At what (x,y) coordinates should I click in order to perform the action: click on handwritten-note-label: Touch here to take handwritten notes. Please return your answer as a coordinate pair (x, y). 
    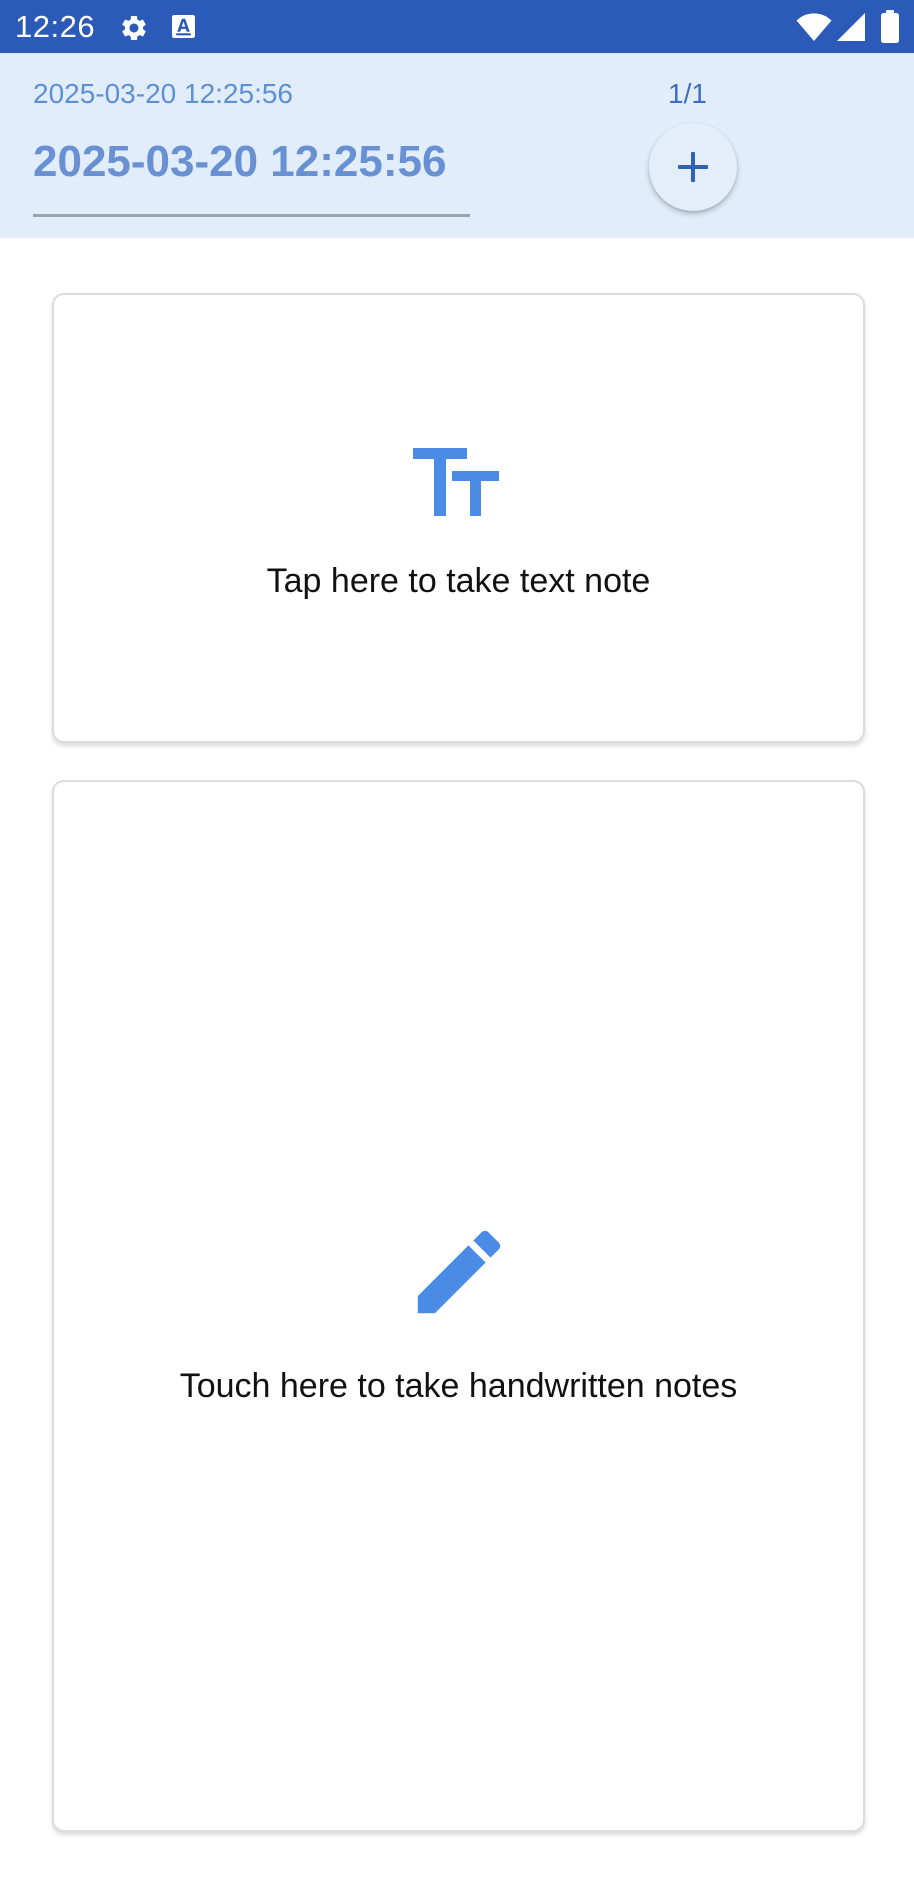
    Looking at the image, I should click on (458, 1386).